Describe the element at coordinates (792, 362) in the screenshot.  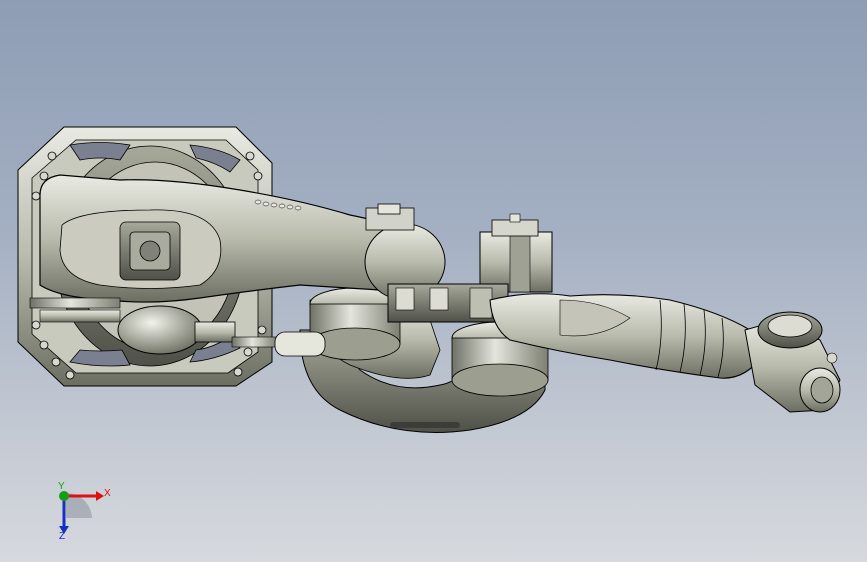
I see `wrist-assembly` at that location.